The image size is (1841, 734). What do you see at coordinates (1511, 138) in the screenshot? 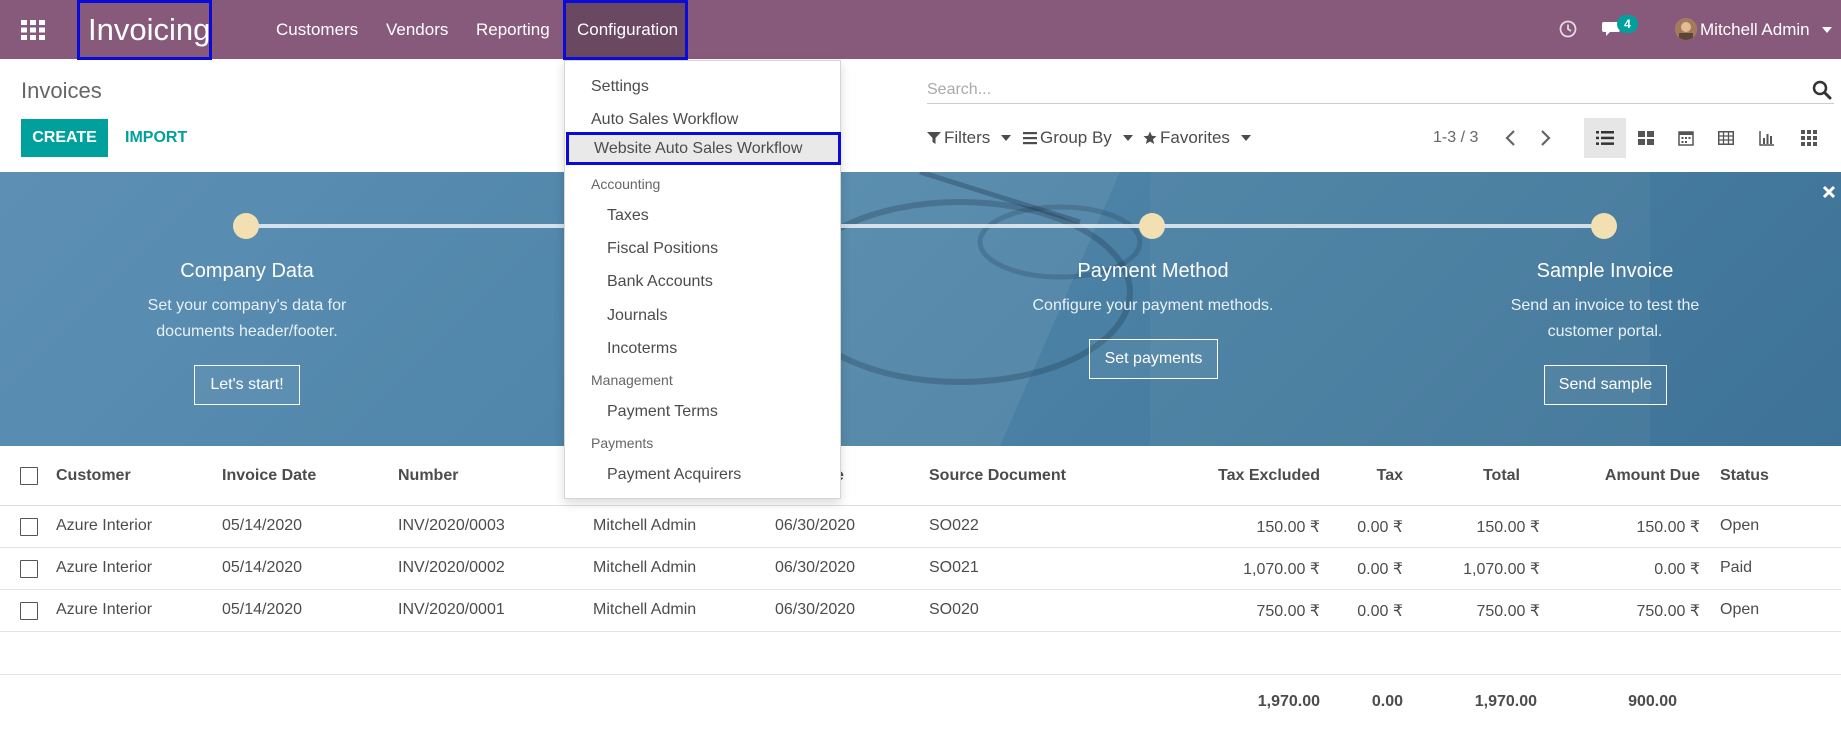
I see `chevron-left-icon` at bounding box center [1511, 138].